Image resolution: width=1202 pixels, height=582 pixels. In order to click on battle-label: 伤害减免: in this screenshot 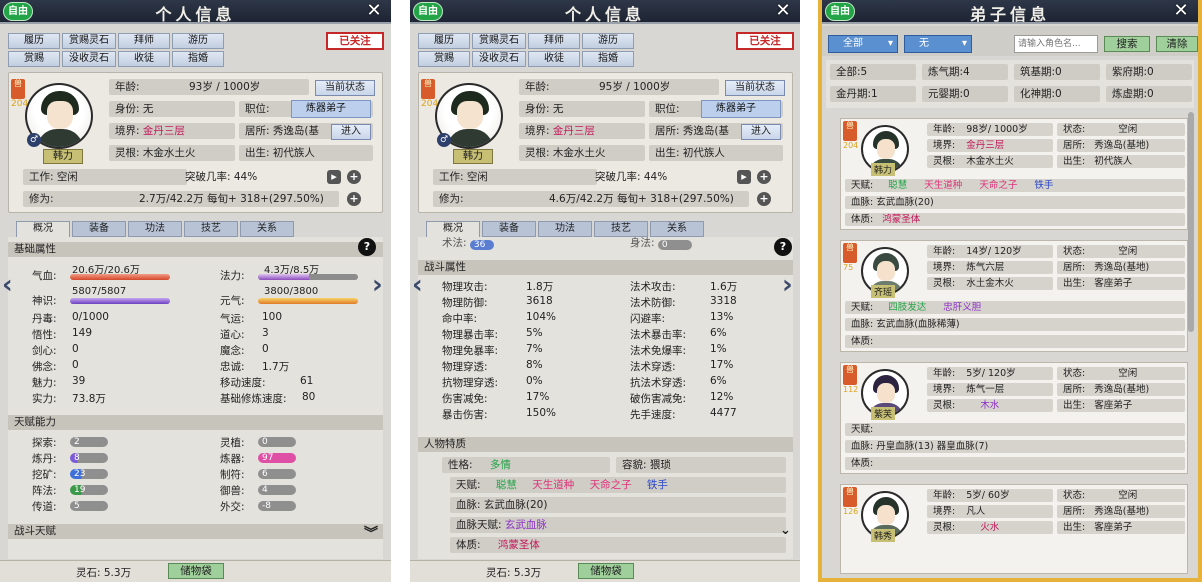, I will do `click(465, 399)`.